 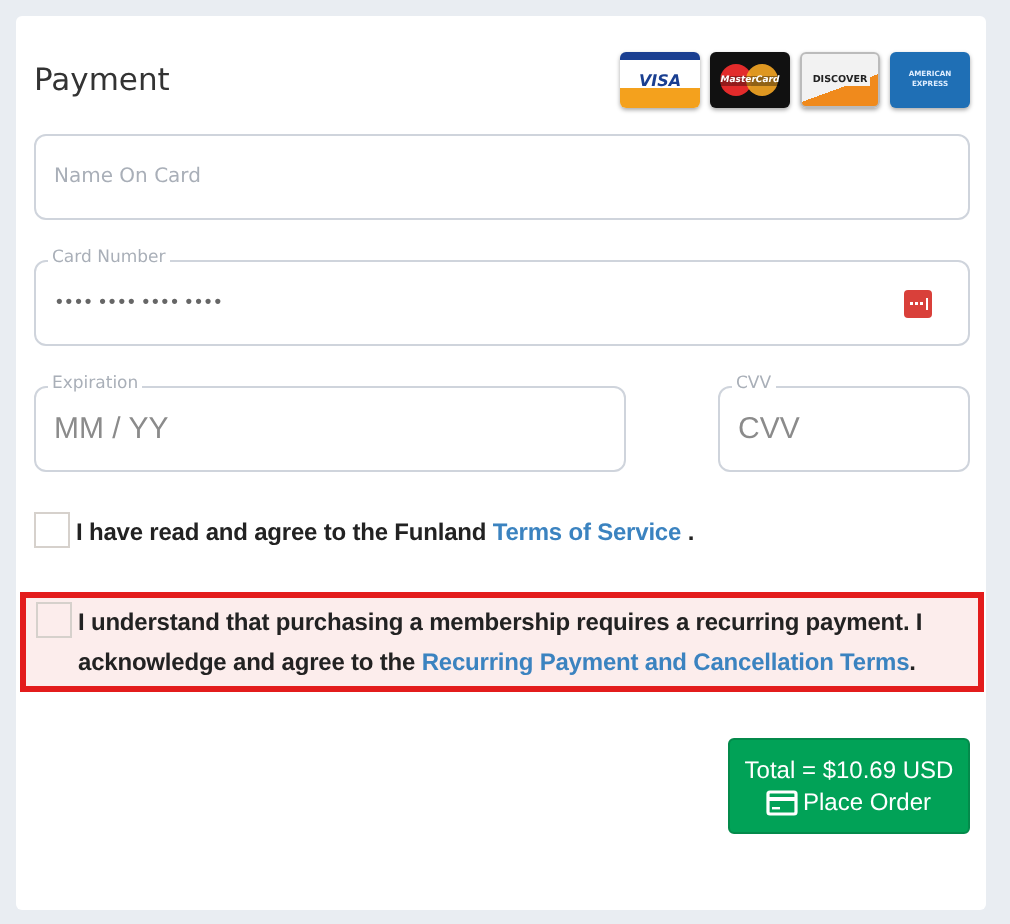 What do you see at coordinates (502, 303) in the screenshot?
I see `card-number-field: •••• •••• •••• ••••` at bounding box center [502, 303].